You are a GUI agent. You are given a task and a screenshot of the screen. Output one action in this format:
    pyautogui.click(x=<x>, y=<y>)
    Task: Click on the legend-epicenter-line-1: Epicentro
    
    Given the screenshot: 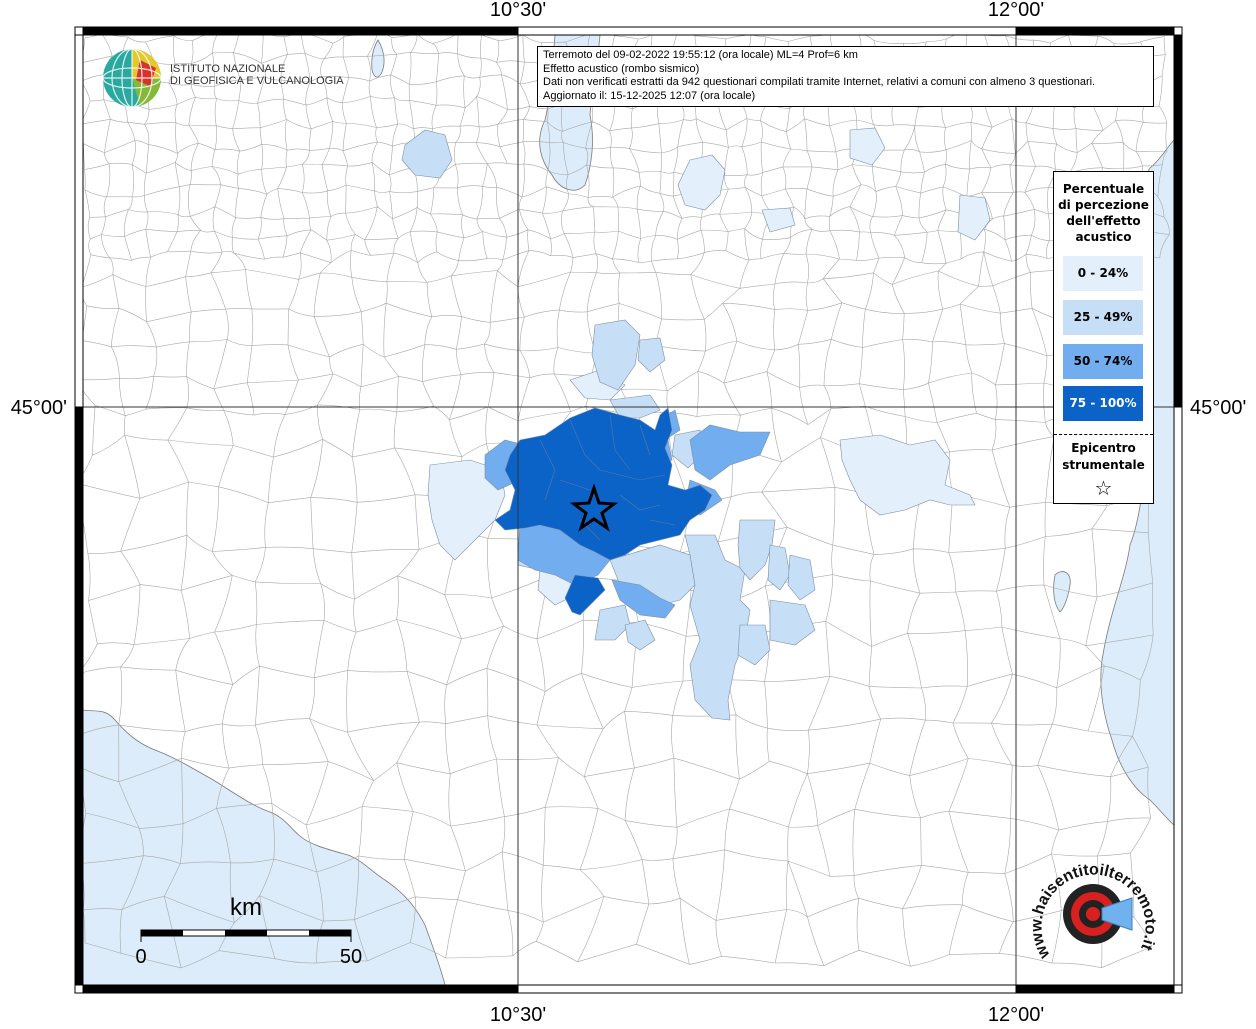 What is the action you would take?
    pyautogui.click(x=1103, y=448)
    